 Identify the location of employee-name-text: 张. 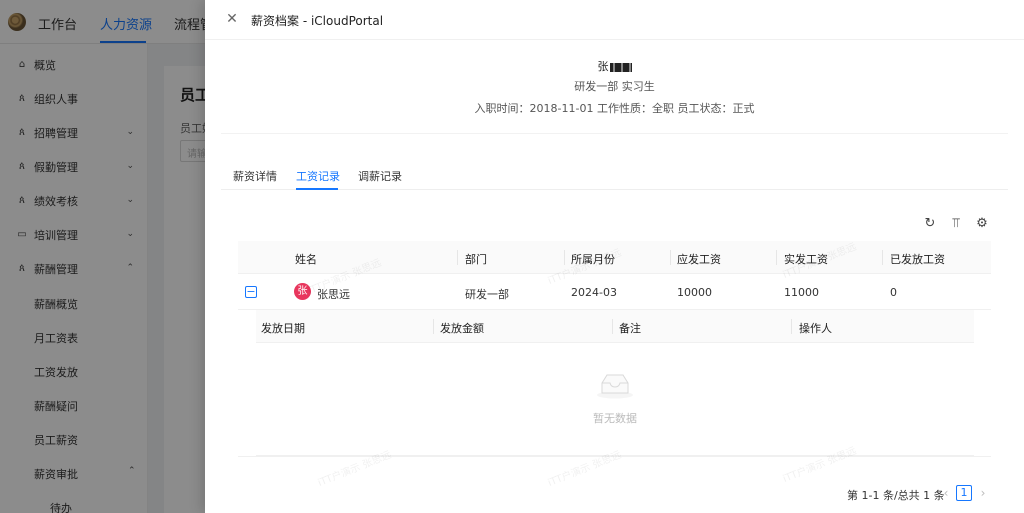
(603, 66).